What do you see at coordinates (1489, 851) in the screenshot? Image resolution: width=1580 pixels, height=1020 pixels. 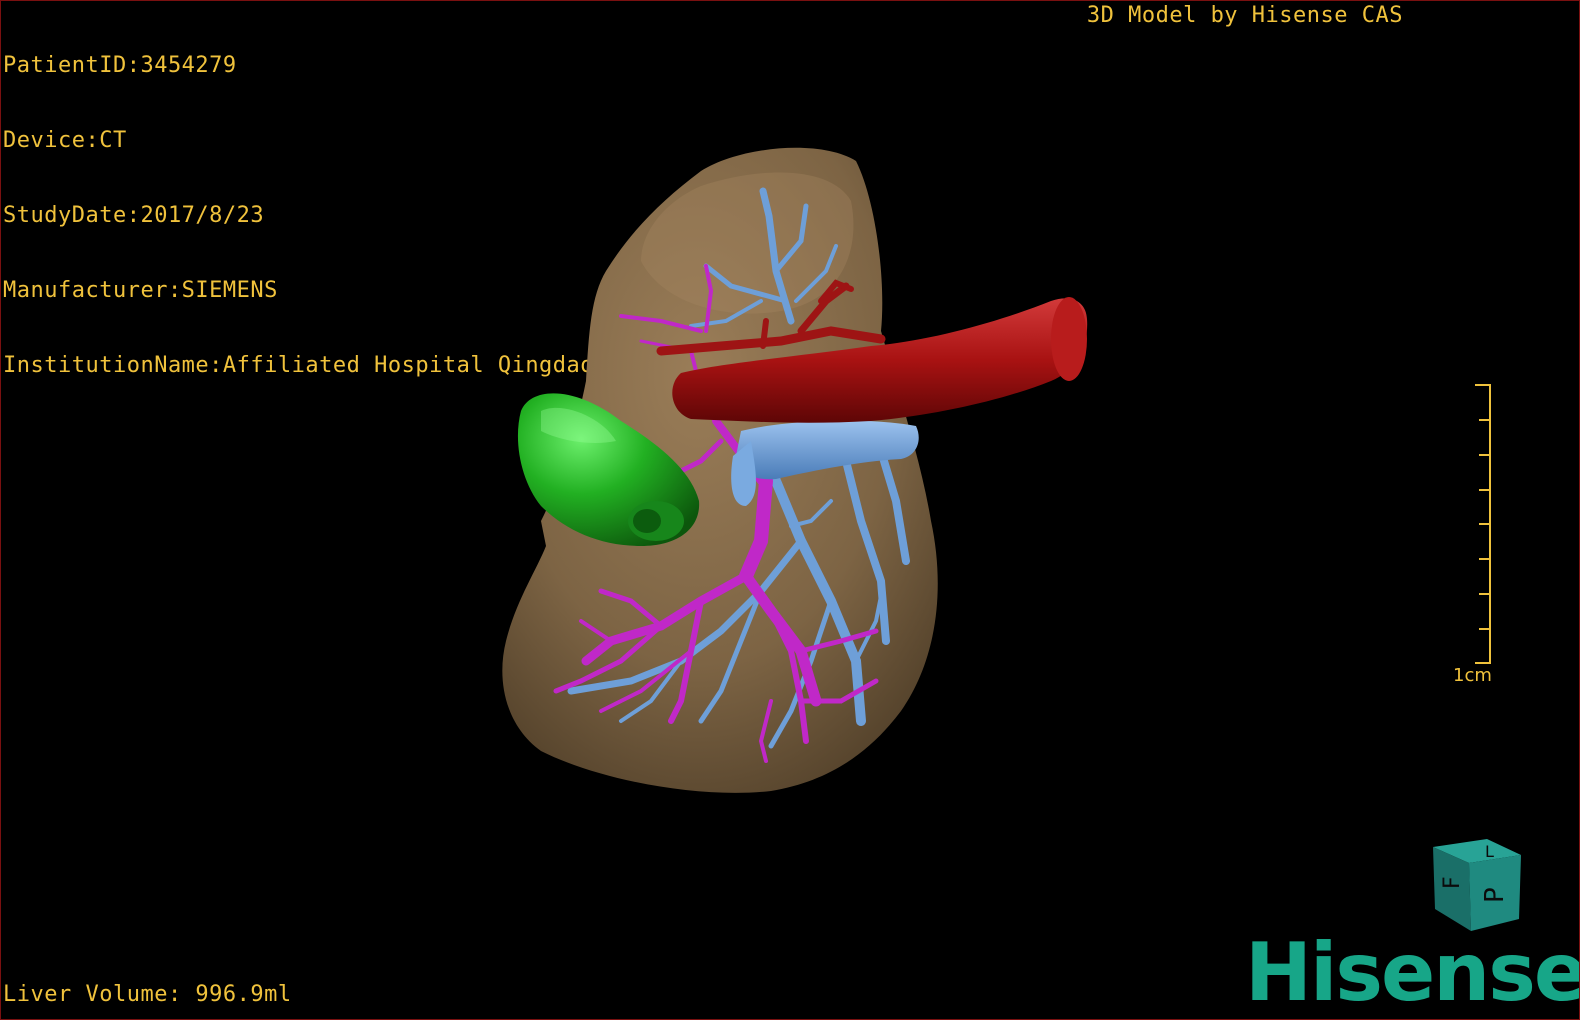 I see `cube-face-l: L` at bounding box center [1489, 851].